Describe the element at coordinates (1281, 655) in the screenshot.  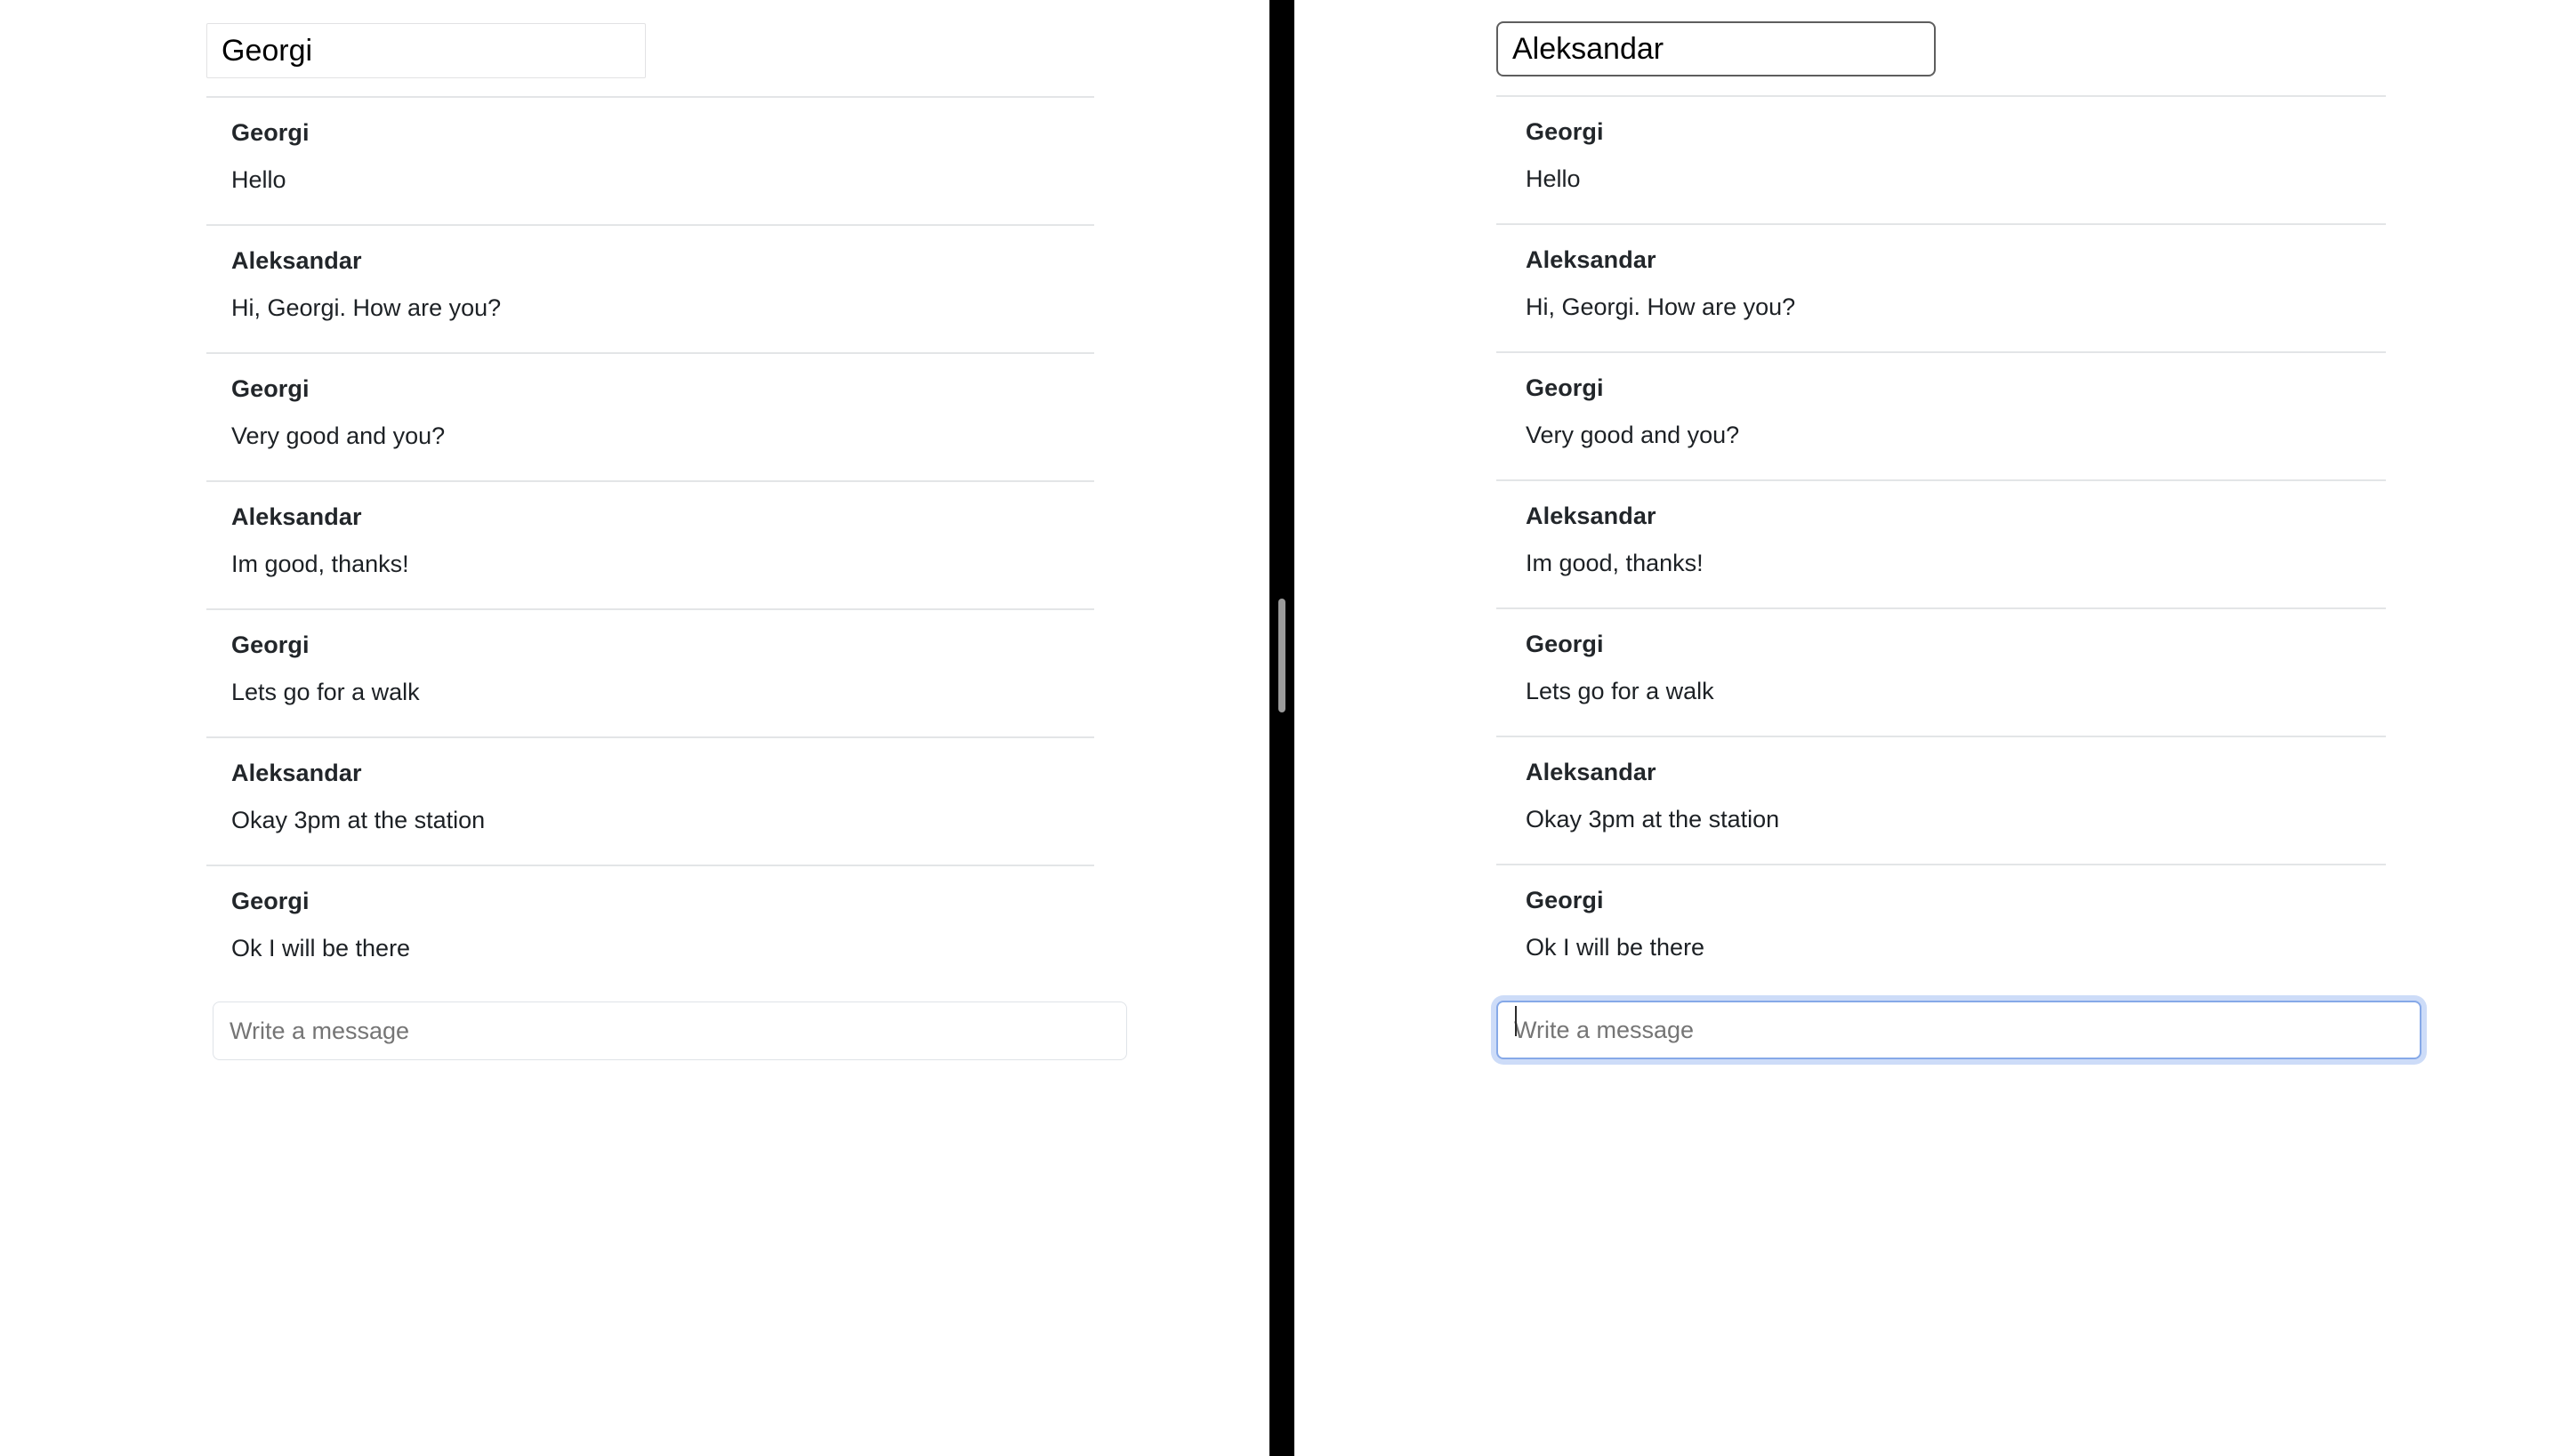
I see `resize-handle` at that location.